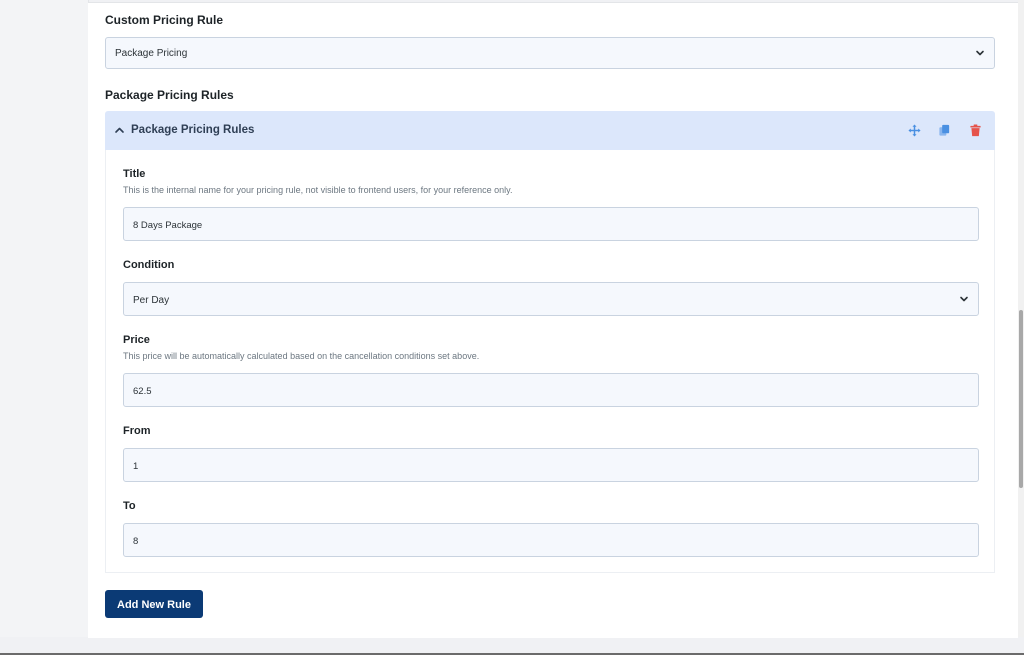  I want to click on scrollbar-thumb, so click(1021, 399).